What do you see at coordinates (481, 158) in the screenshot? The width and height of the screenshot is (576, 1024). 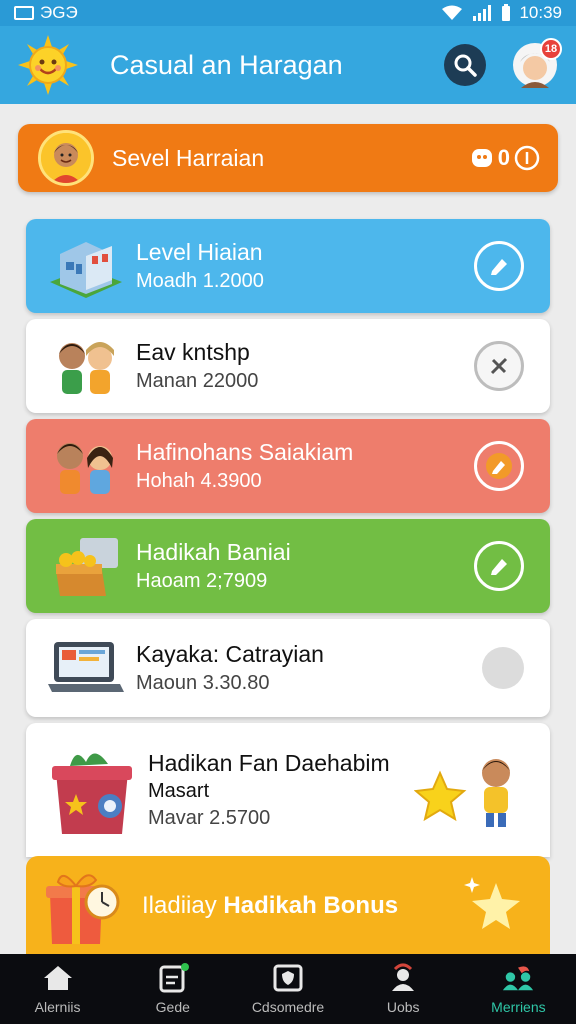 I see `ghost-icon` at bounding box center [481, 158].